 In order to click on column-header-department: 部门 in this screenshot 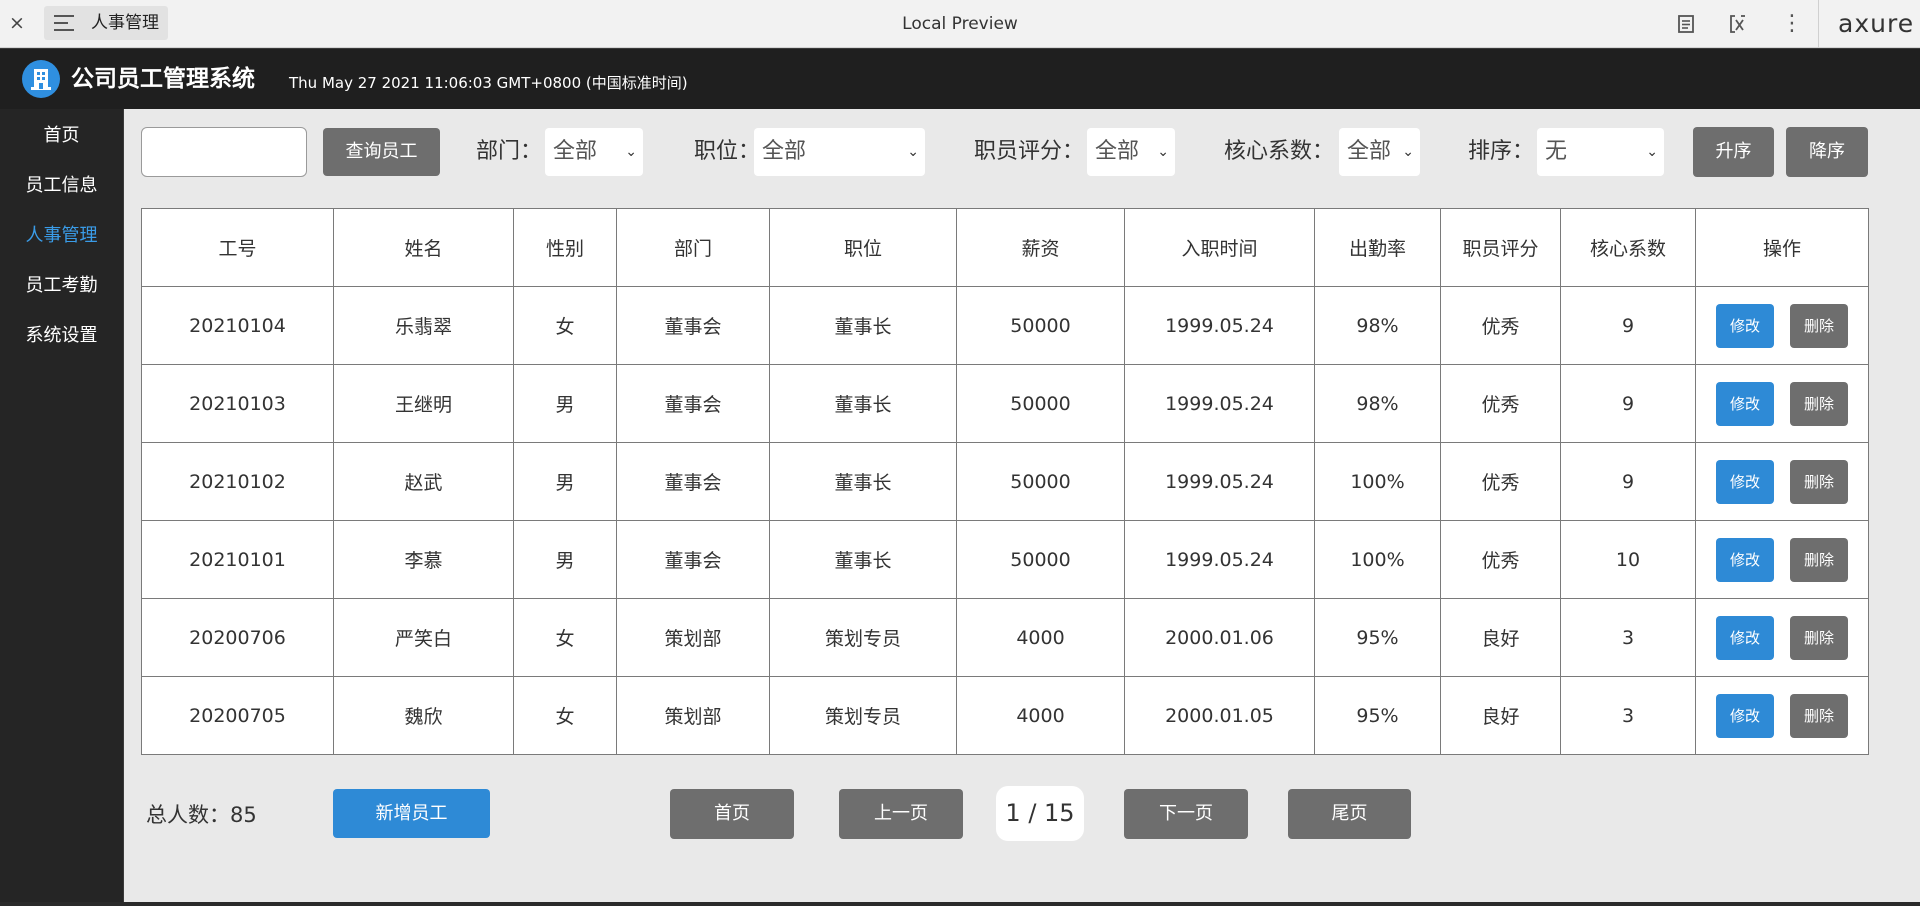, I will do `click(693, 247)`.